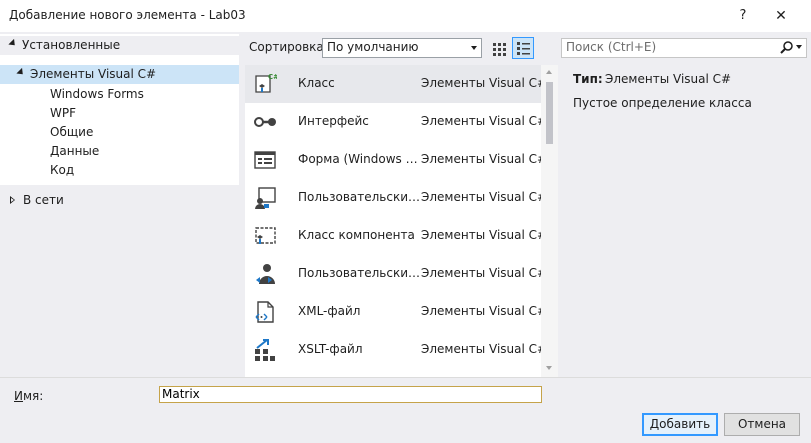 This screenshot has width=811, height=443. I want to click on item-name: Класс компонента, so click(356, 235).